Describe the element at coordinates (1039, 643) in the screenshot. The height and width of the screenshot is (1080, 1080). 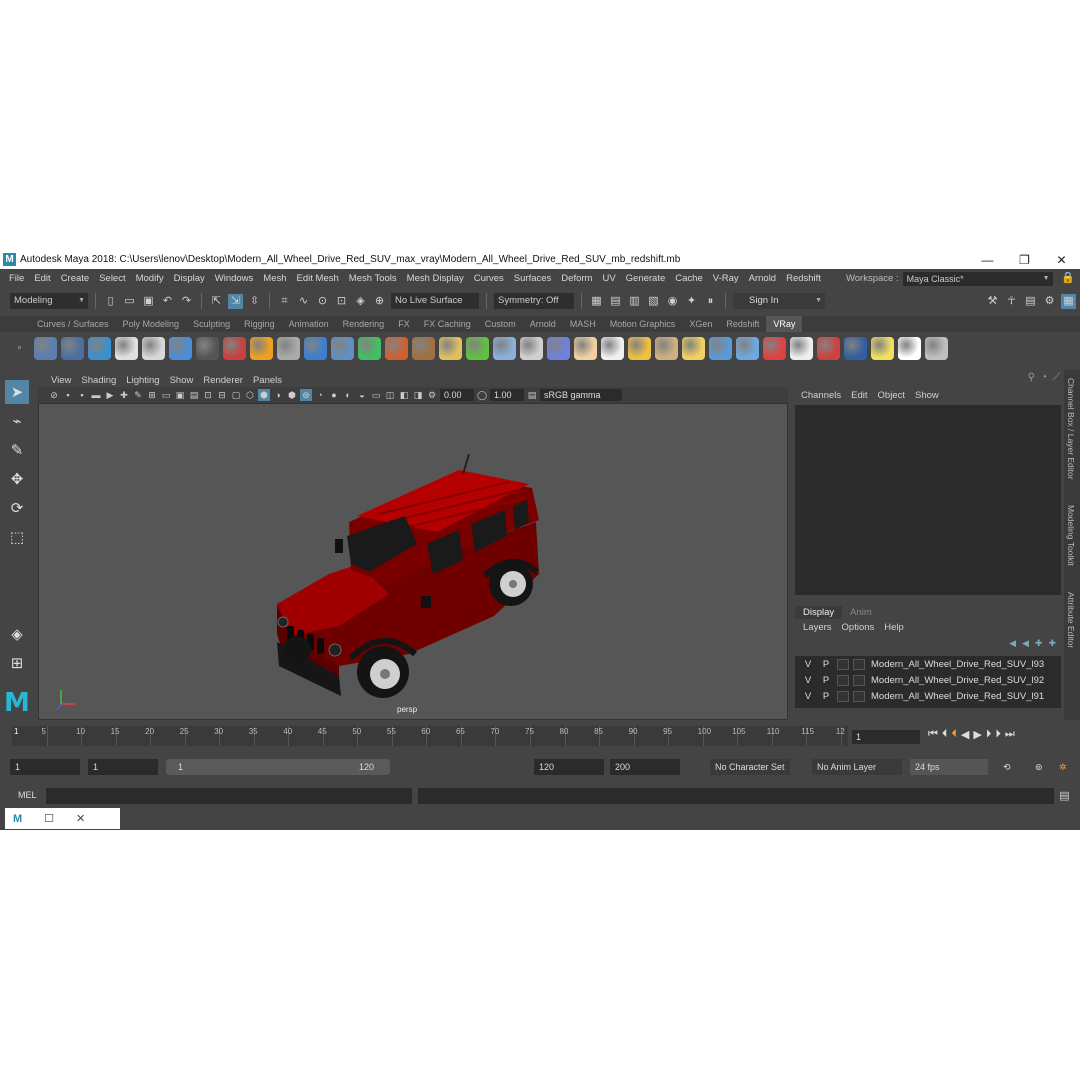
I see `new-layer-icon: ✚` at that location.